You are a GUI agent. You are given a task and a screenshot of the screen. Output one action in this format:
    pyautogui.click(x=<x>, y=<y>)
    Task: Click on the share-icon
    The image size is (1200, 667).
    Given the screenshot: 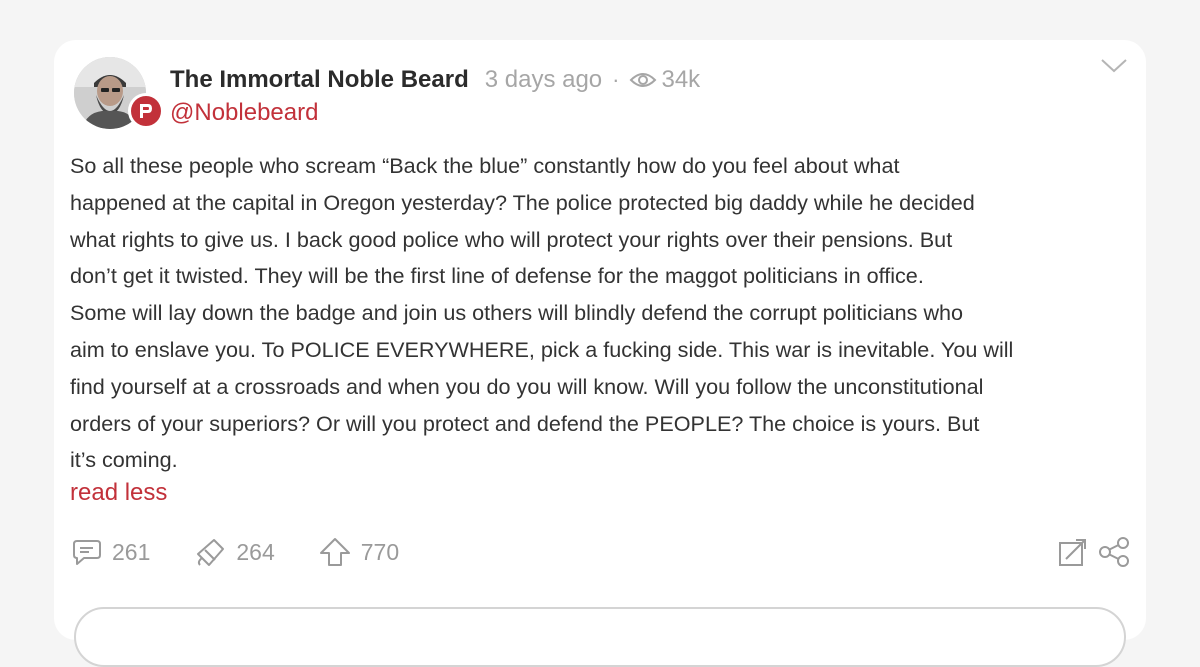 What is the action you would take?
    pyautogui.click(x=1114, y=552)
    